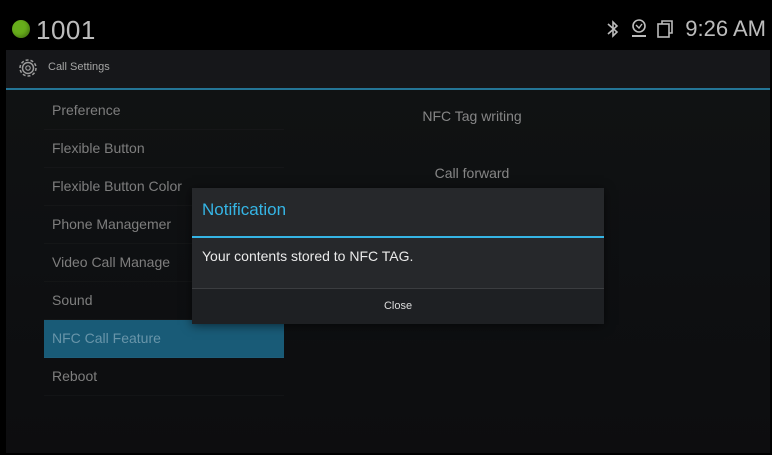  I want to click on dialog-divider, so click(398, 237).